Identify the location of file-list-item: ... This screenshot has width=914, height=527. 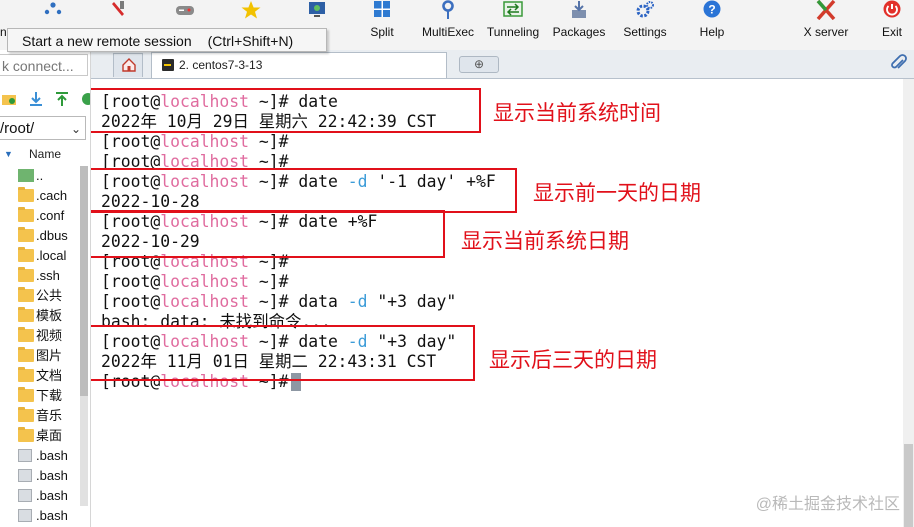
(40, 176).